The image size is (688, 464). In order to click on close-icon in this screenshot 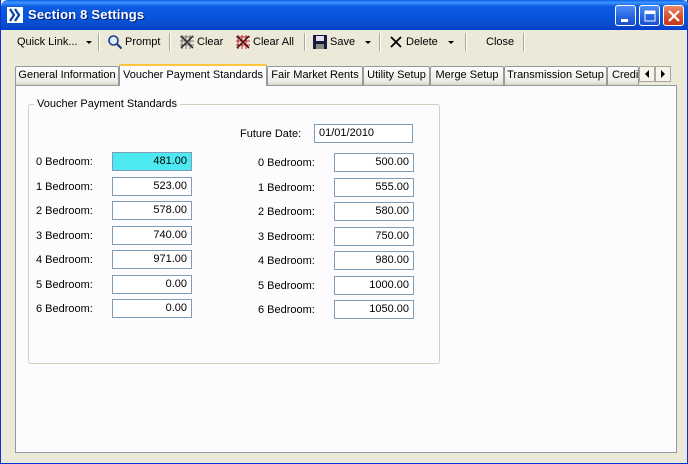, I will do `click(674, 16)`.